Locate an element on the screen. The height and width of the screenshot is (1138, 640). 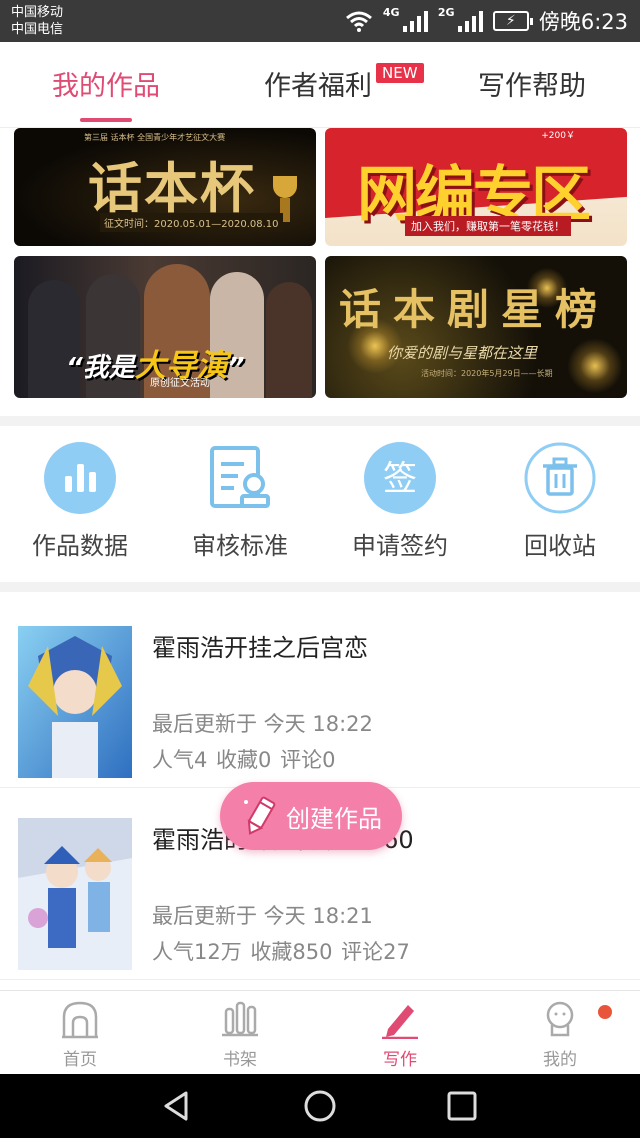
bottom-nav: 首页 书架 写作 我的 is located at coordinates (320, 1032).